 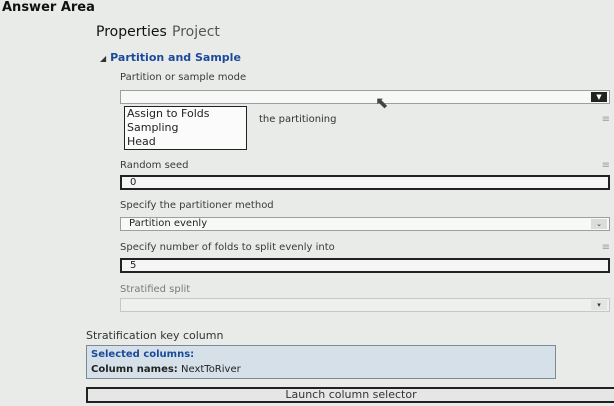 I want to click on collapse-triangle-icon: ◢, so click(x=103, y=58).